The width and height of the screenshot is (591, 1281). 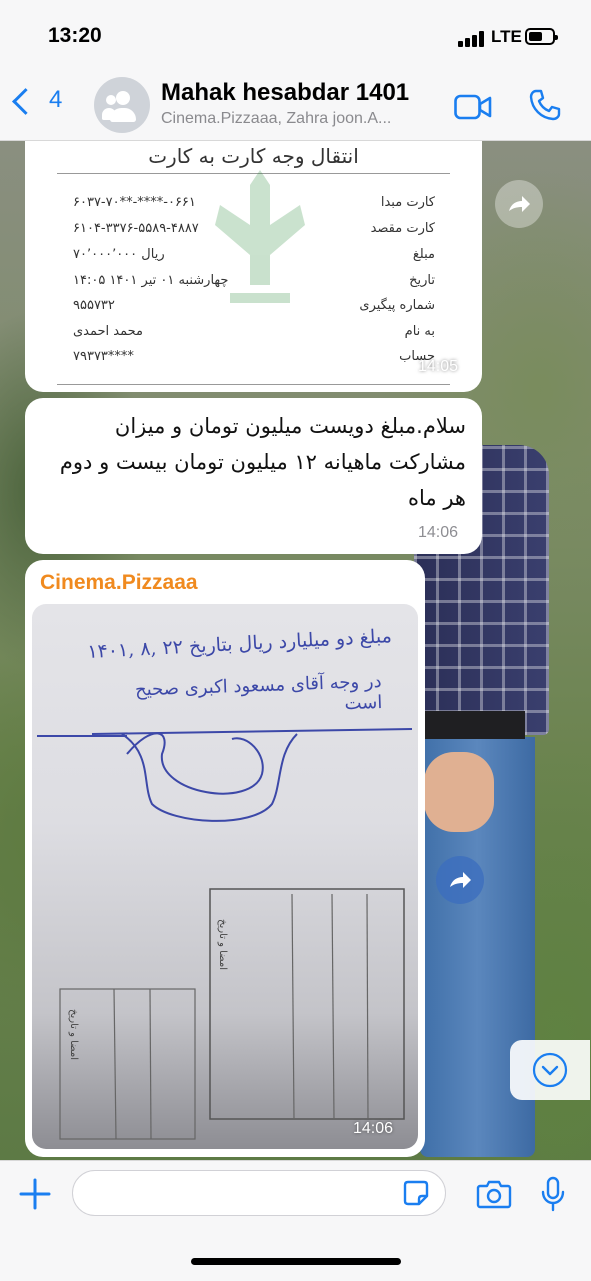 I want to click on receipt-label: کارت مبدا, so click(x=407, y=202).